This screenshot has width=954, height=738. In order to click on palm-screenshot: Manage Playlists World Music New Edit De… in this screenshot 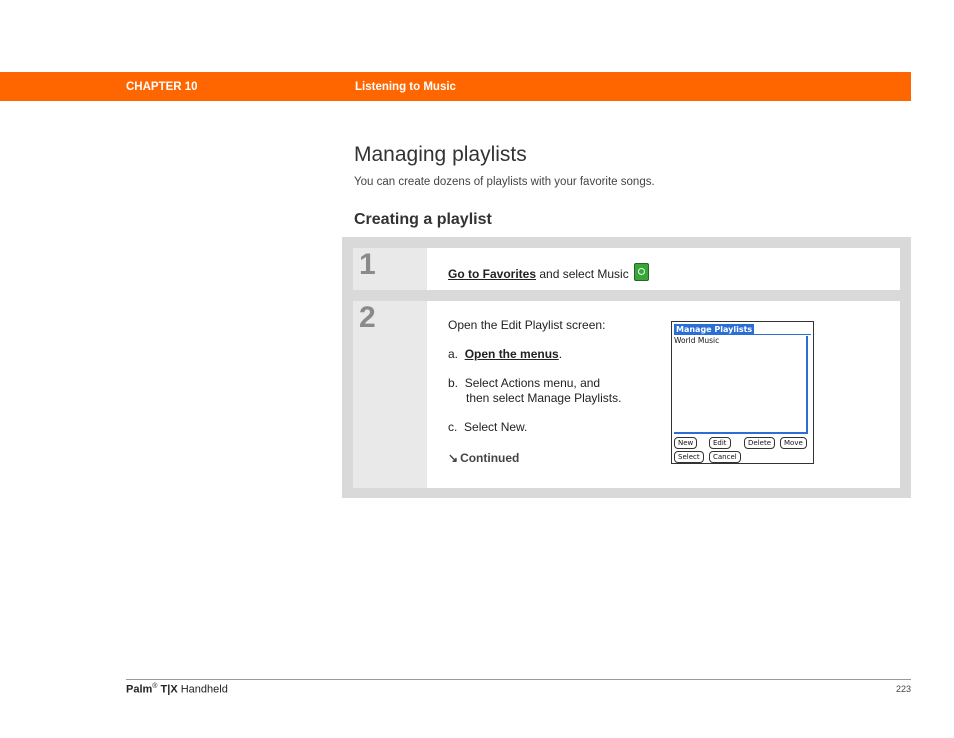, I will do `click(742, 392)`.